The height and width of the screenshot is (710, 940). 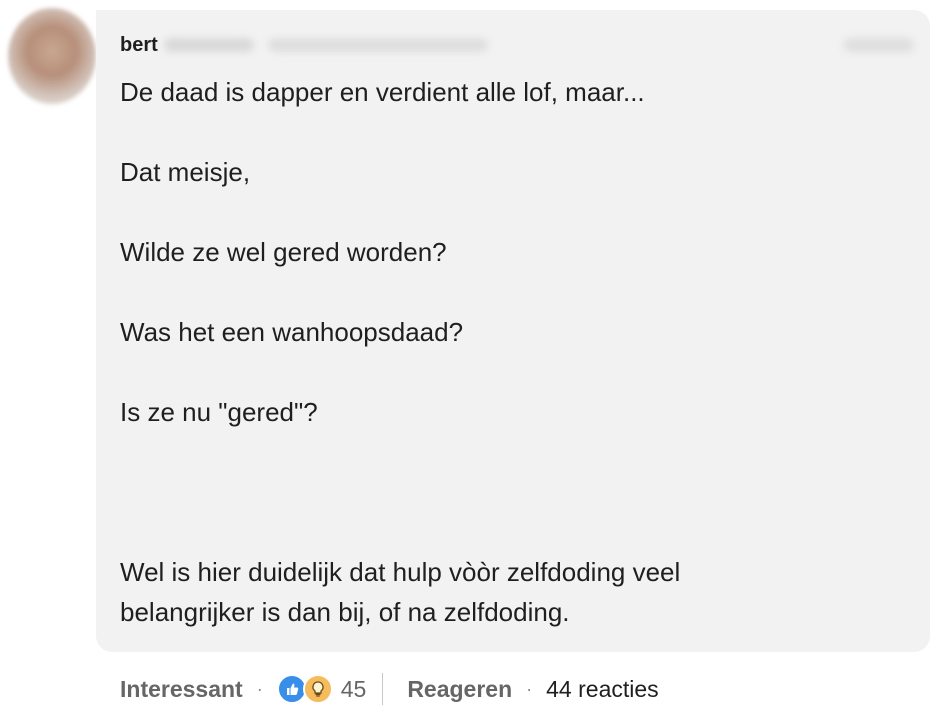 What do you see at coordinates (292, 332) in the screenshot?
I see `comment-line: Was het een wanhoopsdaad?` at bounding box center [292, 332].